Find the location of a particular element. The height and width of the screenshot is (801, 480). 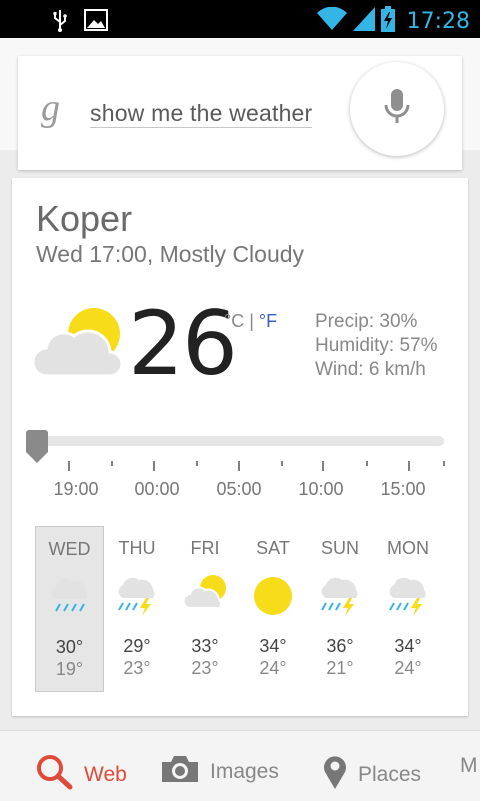

city-name: Koper is located at coordinates (84, 218).